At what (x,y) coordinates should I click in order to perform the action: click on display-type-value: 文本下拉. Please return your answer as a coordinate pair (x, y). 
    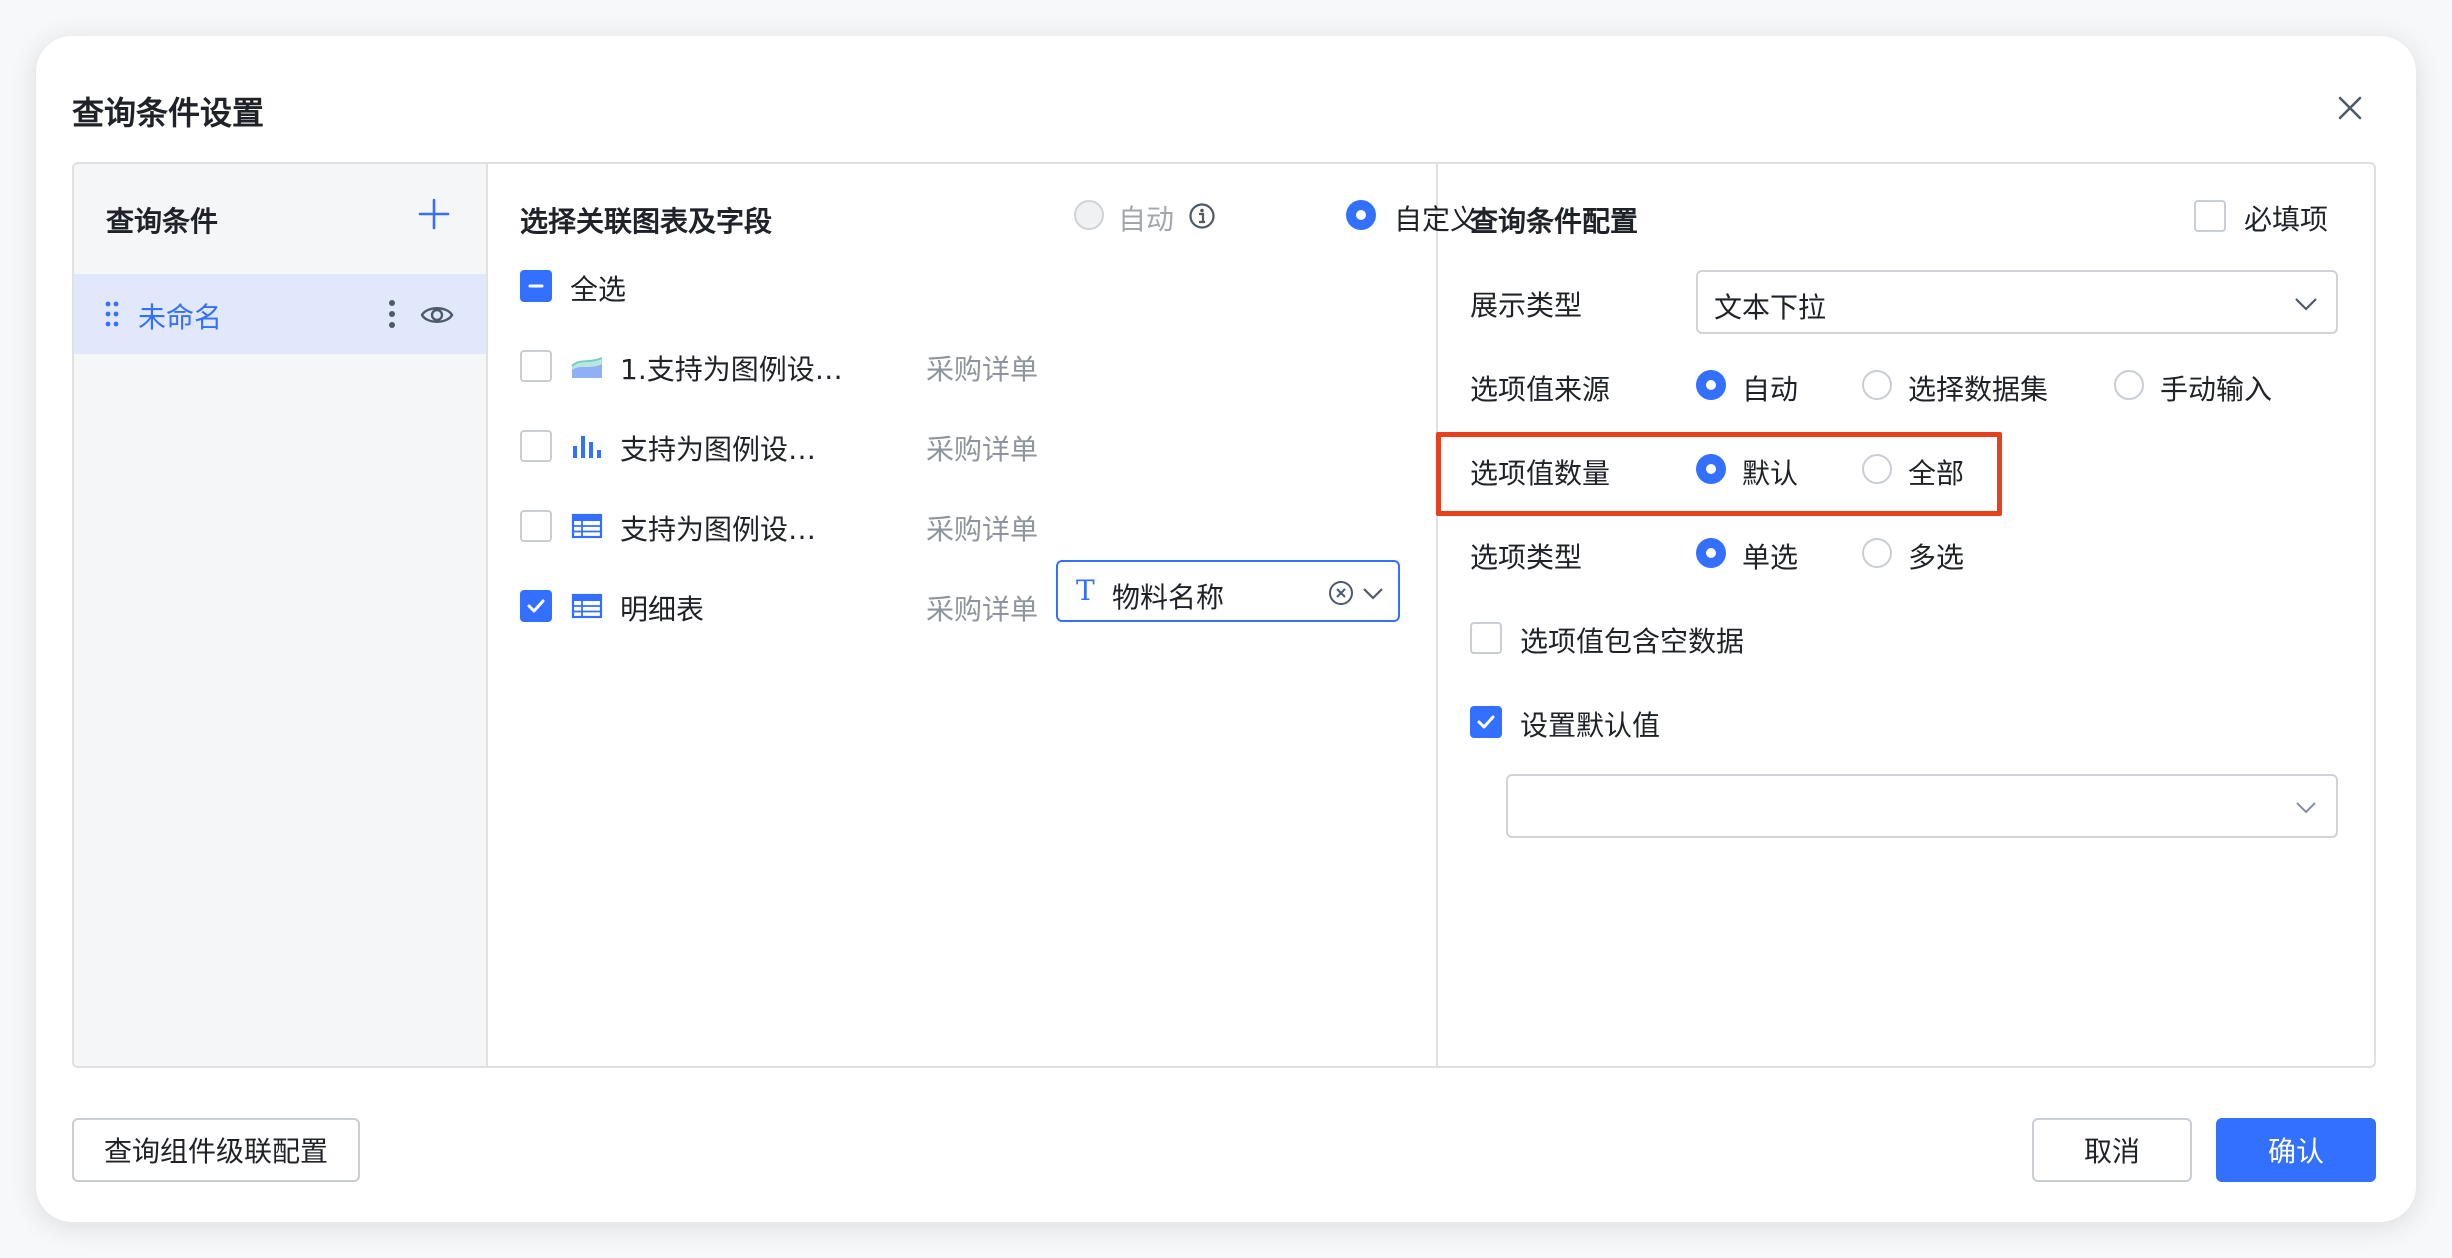
    Looking at the image, I should click on (1770, 307).